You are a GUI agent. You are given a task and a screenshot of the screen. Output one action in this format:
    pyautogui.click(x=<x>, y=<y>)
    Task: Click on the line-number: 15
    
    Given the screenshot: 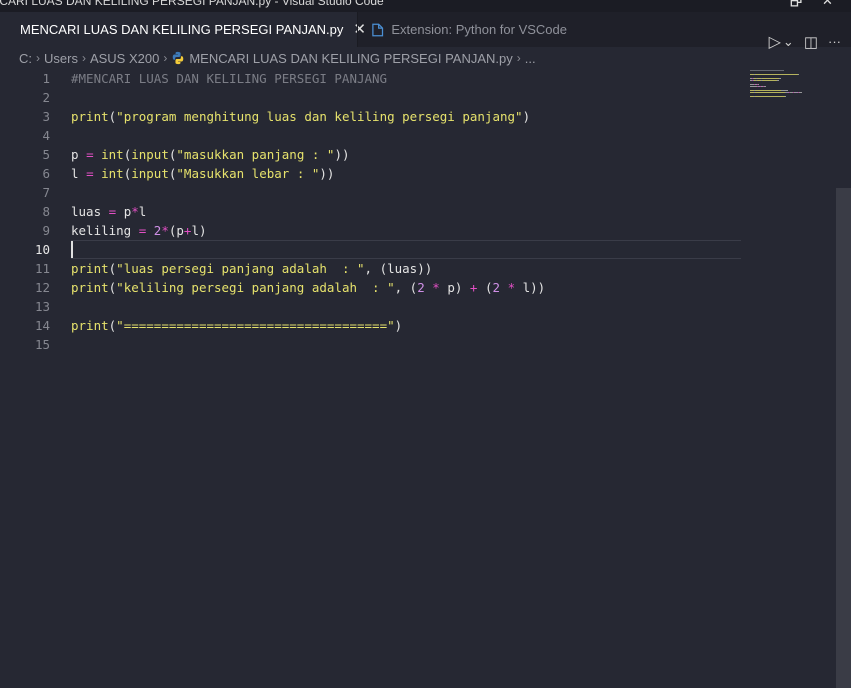 What is the action you would take?
    pyautogui.click(x=42, y=344)
    